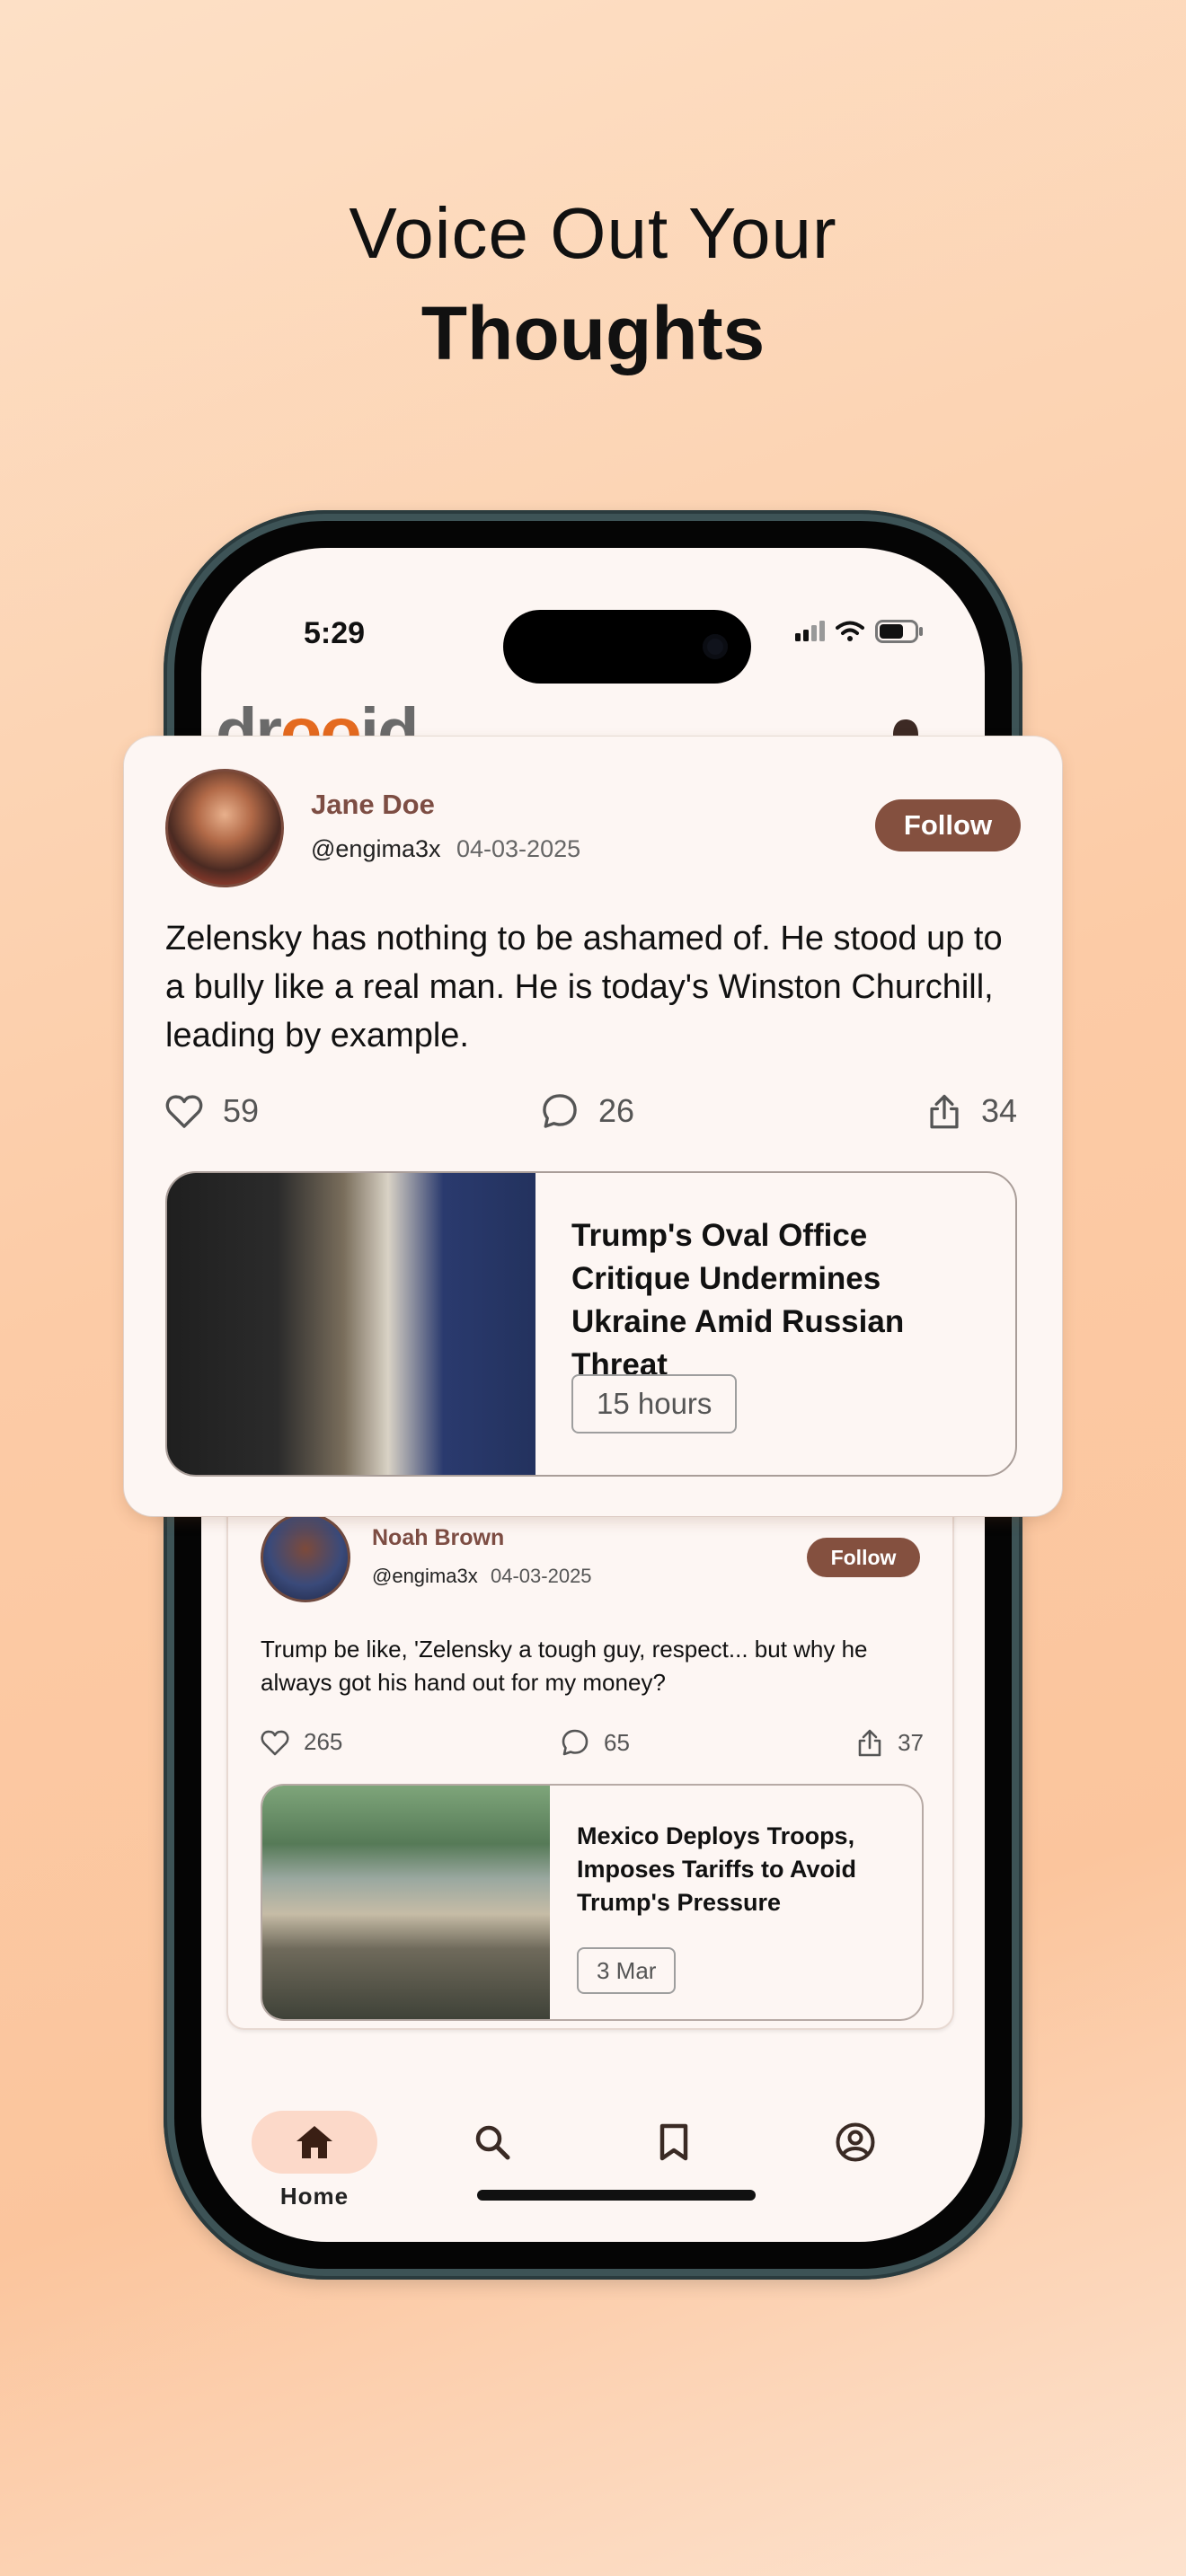  Describe the element at coordinates (616, 2195) in the screenshot. I see `home-indicator` at that location.